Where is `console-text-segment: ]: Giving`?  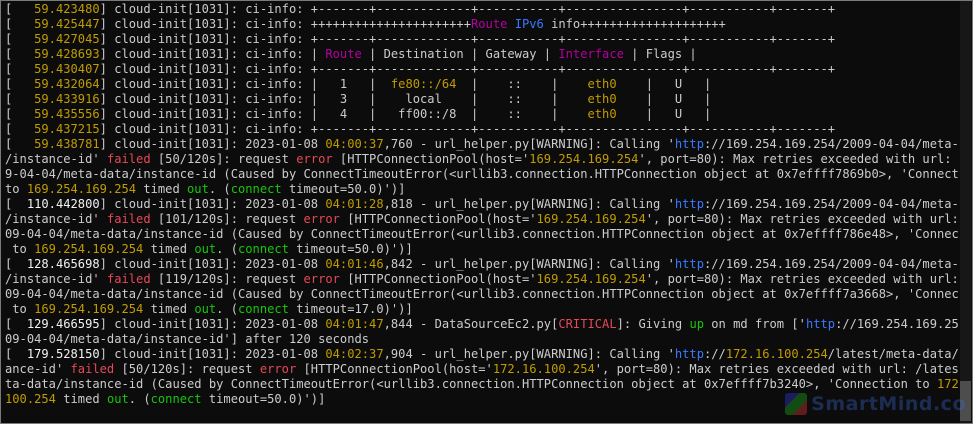 console-text-segment: ]: Giving is located at coordinates (653, 324).